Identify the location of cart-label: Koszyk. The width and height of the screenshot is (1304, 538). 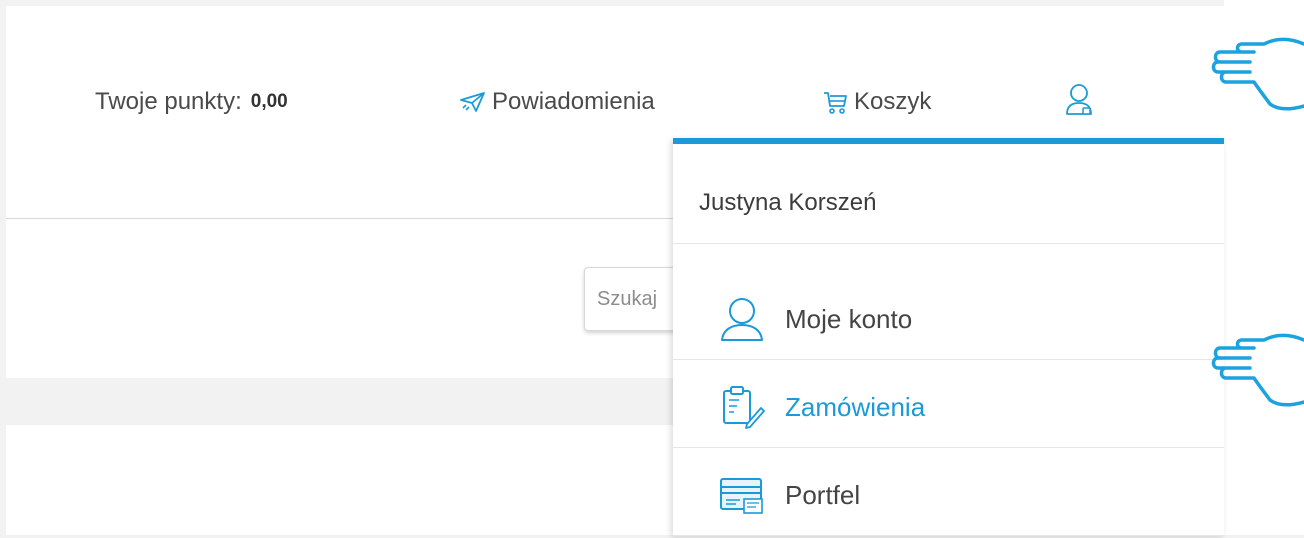
(893, 101).